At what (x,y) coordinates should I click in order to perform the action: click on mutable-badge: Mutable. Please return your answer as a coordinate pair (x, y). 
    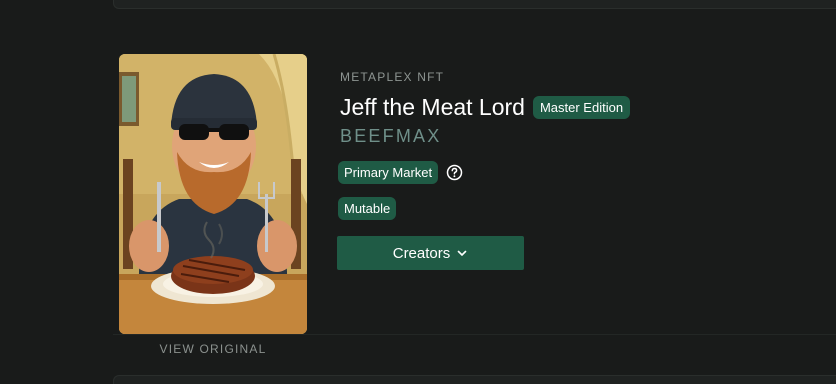
    Looking at the image, I should click on (367, 208).